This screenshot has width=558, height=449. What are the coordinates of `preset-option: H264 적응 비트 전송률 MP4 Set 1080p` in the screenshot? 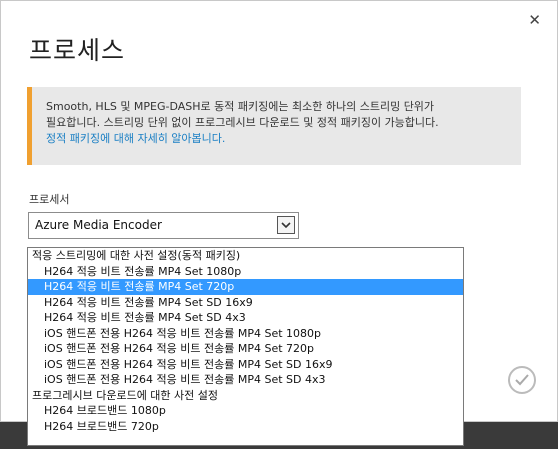 It's located at (245, 272).